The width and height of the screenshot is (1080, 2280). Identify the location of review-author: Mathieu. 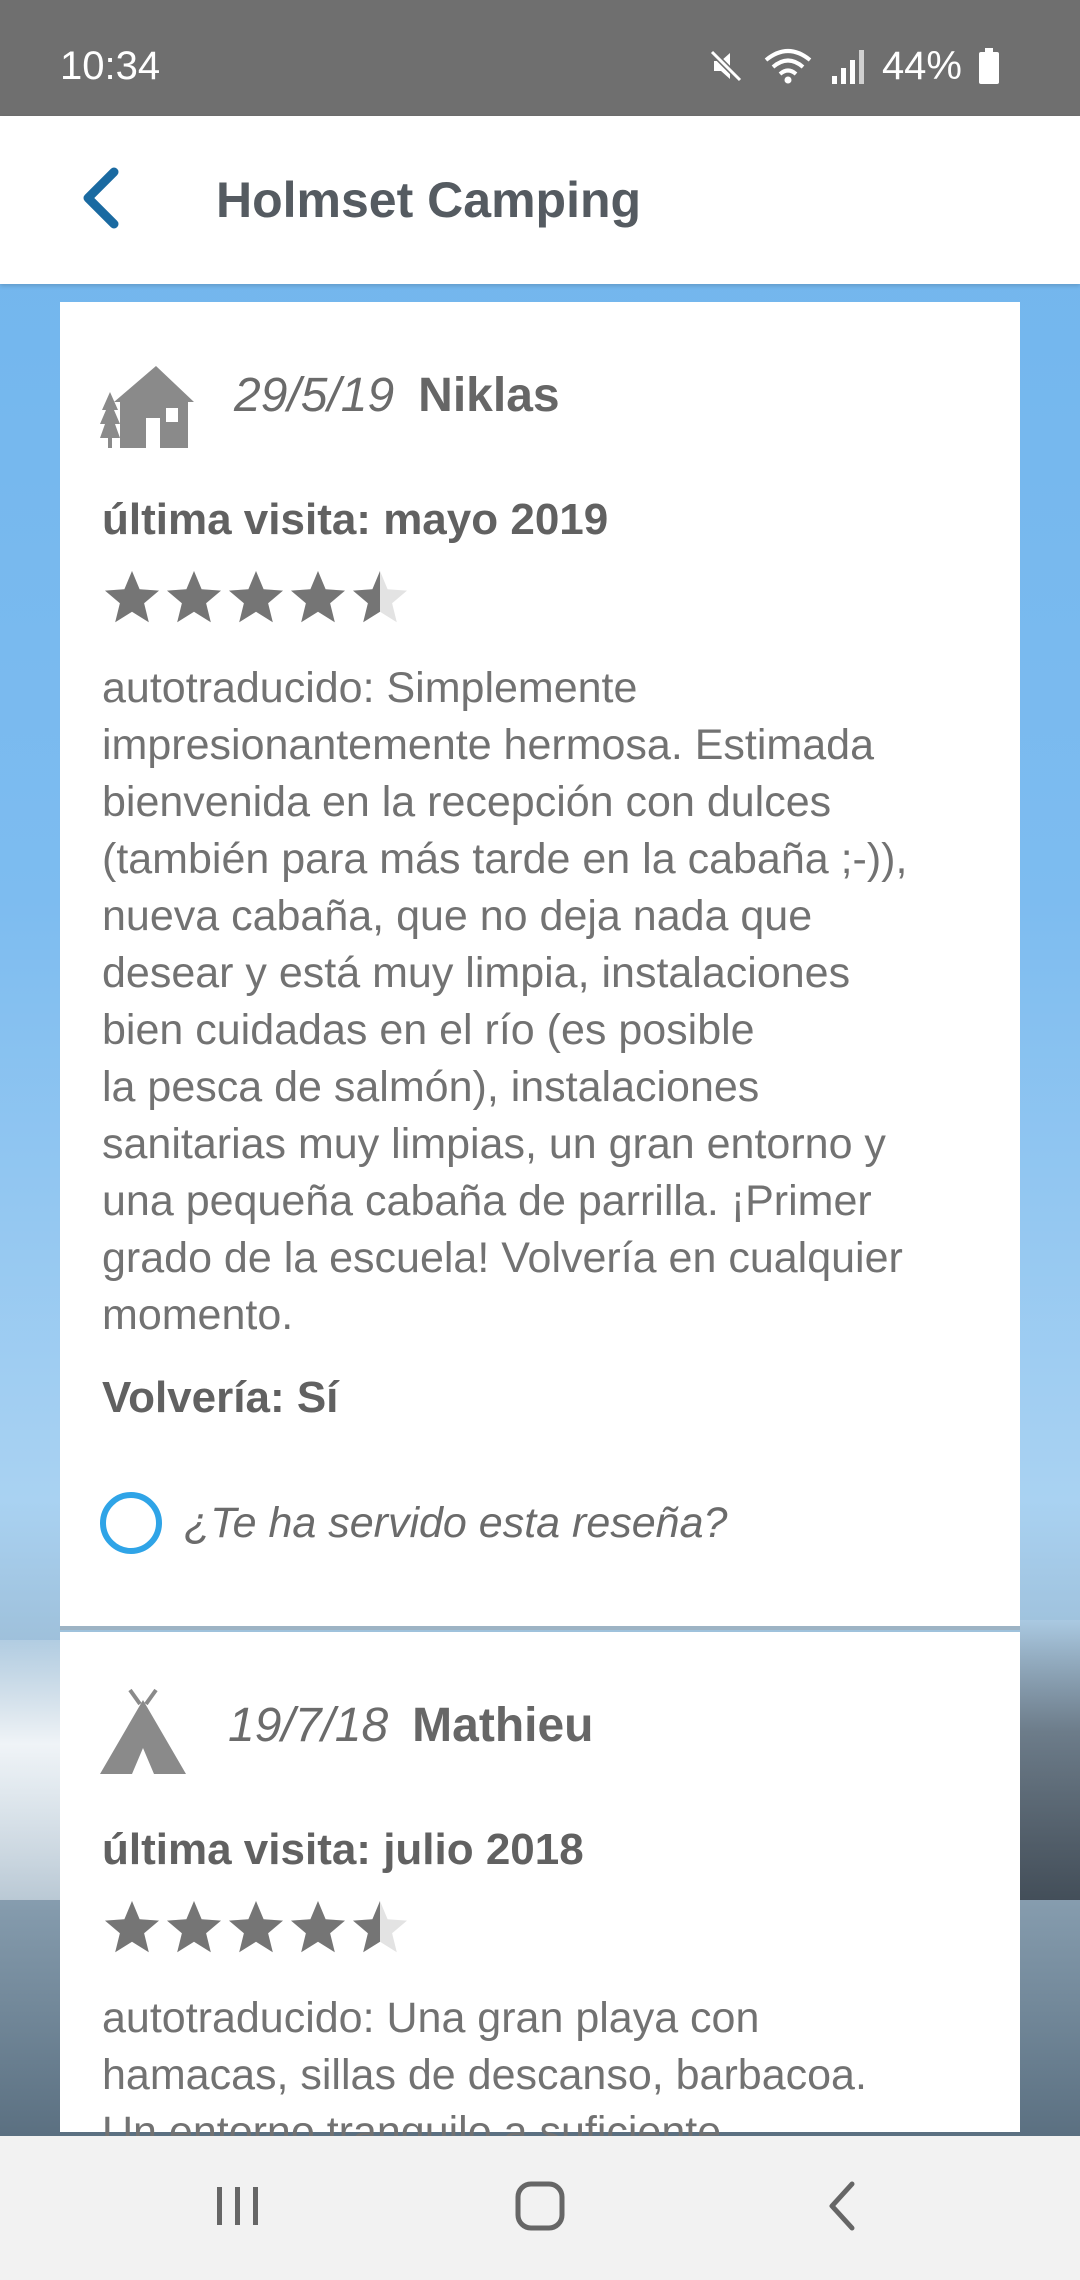
(503, 1725).